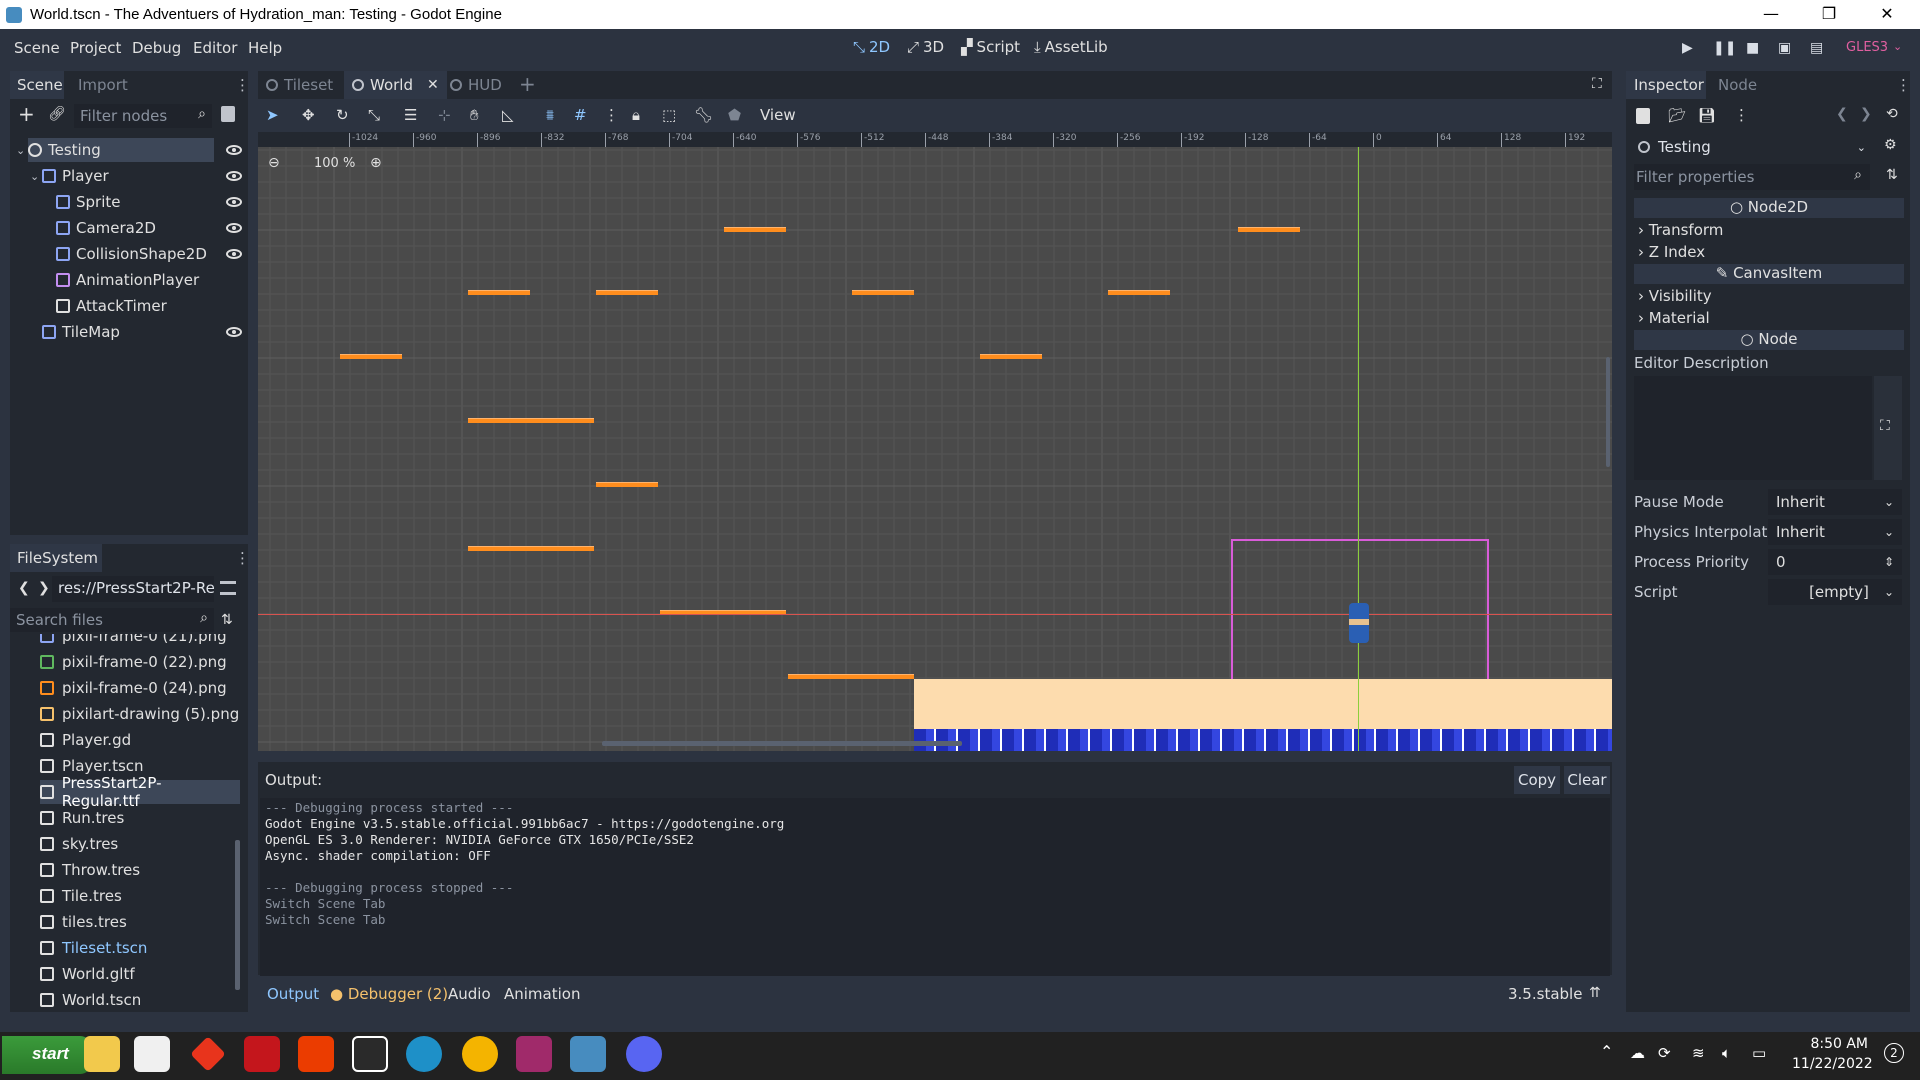 This screenshot has height=1080, width=1920. Describe the element at coordinates (152, 1054) in the screenshot. I see `microsoft-store-icon` at that location.